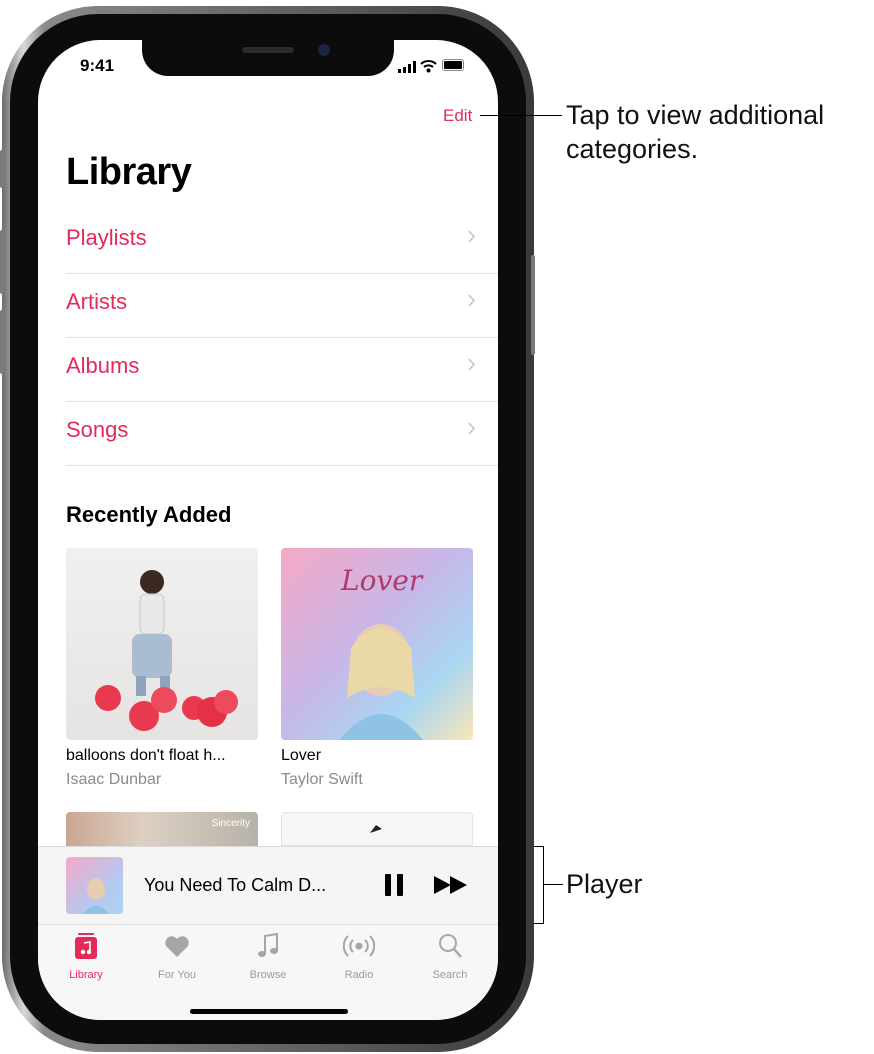 This screenshot has height=1054, width=874. Describe the element at coordinates (2, 169) in the screenshot. I see `mute-switch` at that location.